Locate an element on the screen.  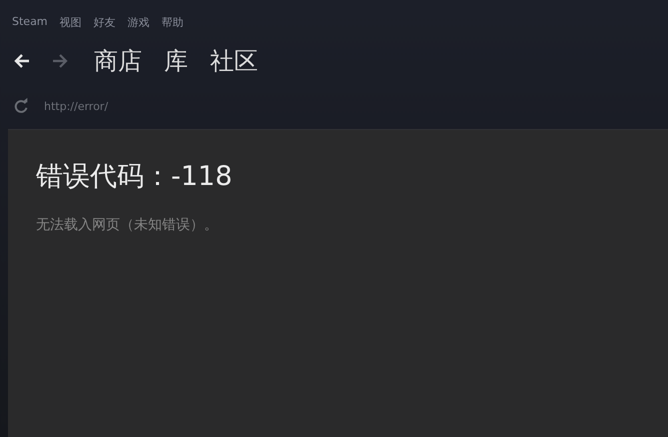
menu-item: Steam is located at coordinates (30, 27).